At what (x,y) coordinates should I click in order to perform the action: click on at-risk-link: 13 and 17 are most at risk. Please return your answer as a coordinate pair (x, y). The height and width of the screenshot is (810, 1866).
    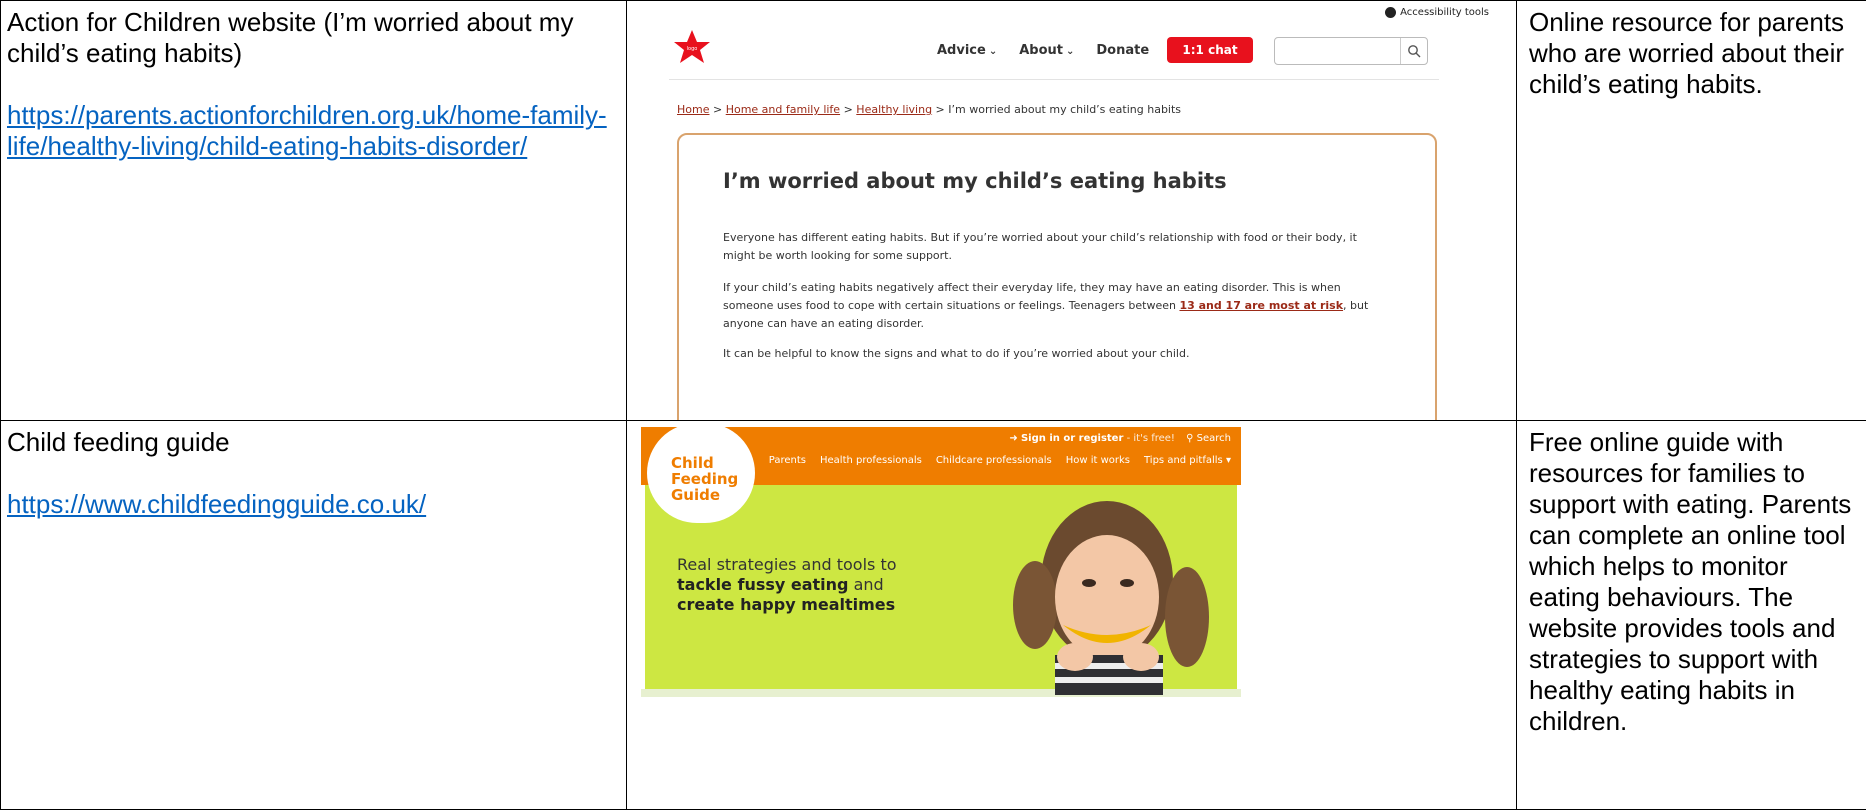
    Looking at the image, I should click on (1261, 305).